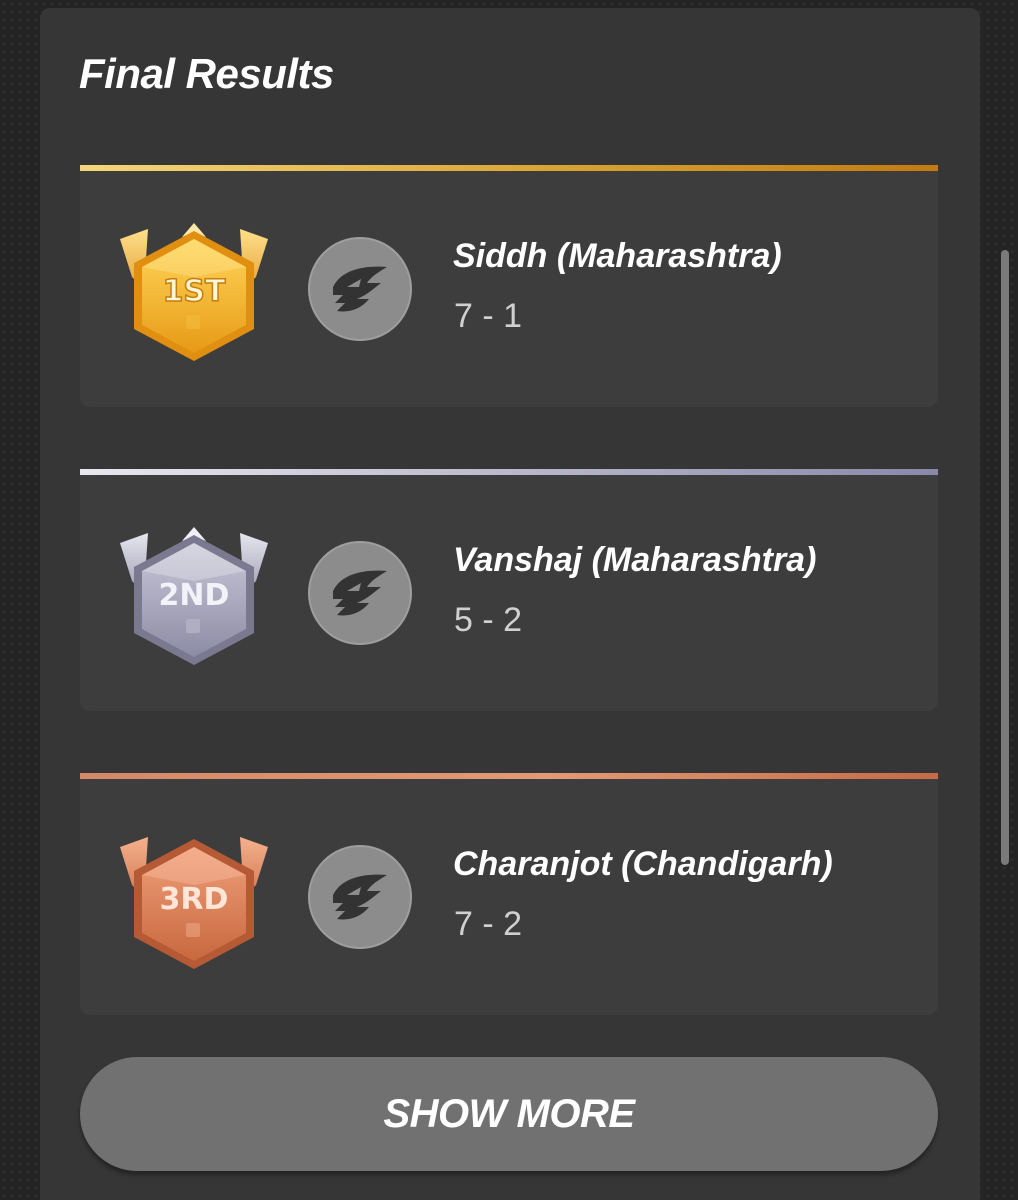 The image size is (1018, 1200). What do you see at coordinates (643, 864) in the screenshot?
I see `player-name: Charanjot (Chandigarh)` at bounding box center [643, 864].